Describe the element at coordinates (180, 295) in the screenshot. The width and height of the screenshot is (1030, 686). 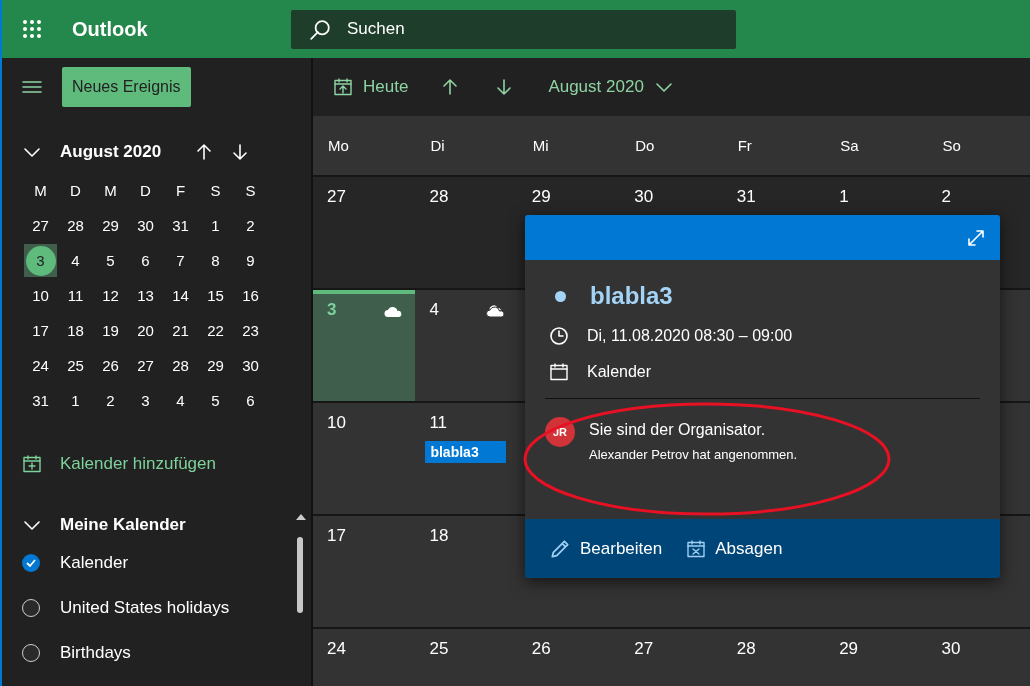
I see `day-cell: 14` at that location.